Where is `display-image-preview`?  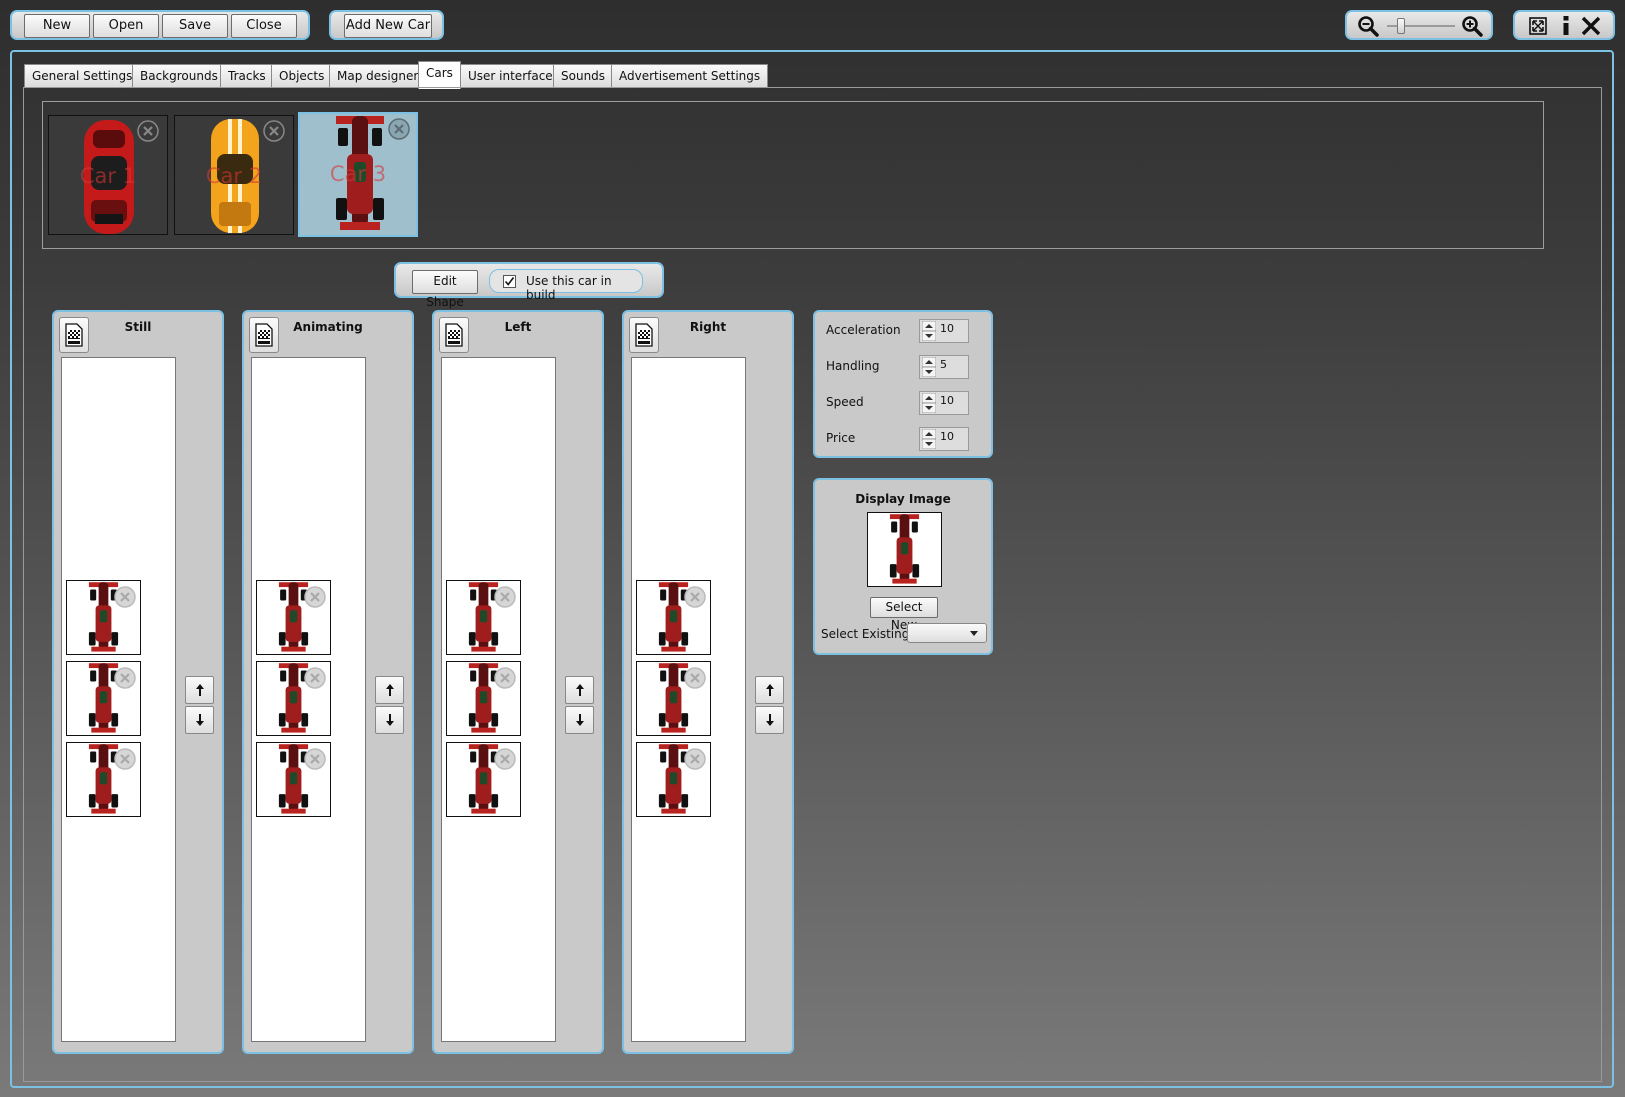
display-image-preview is located at coordinates (904, 549).